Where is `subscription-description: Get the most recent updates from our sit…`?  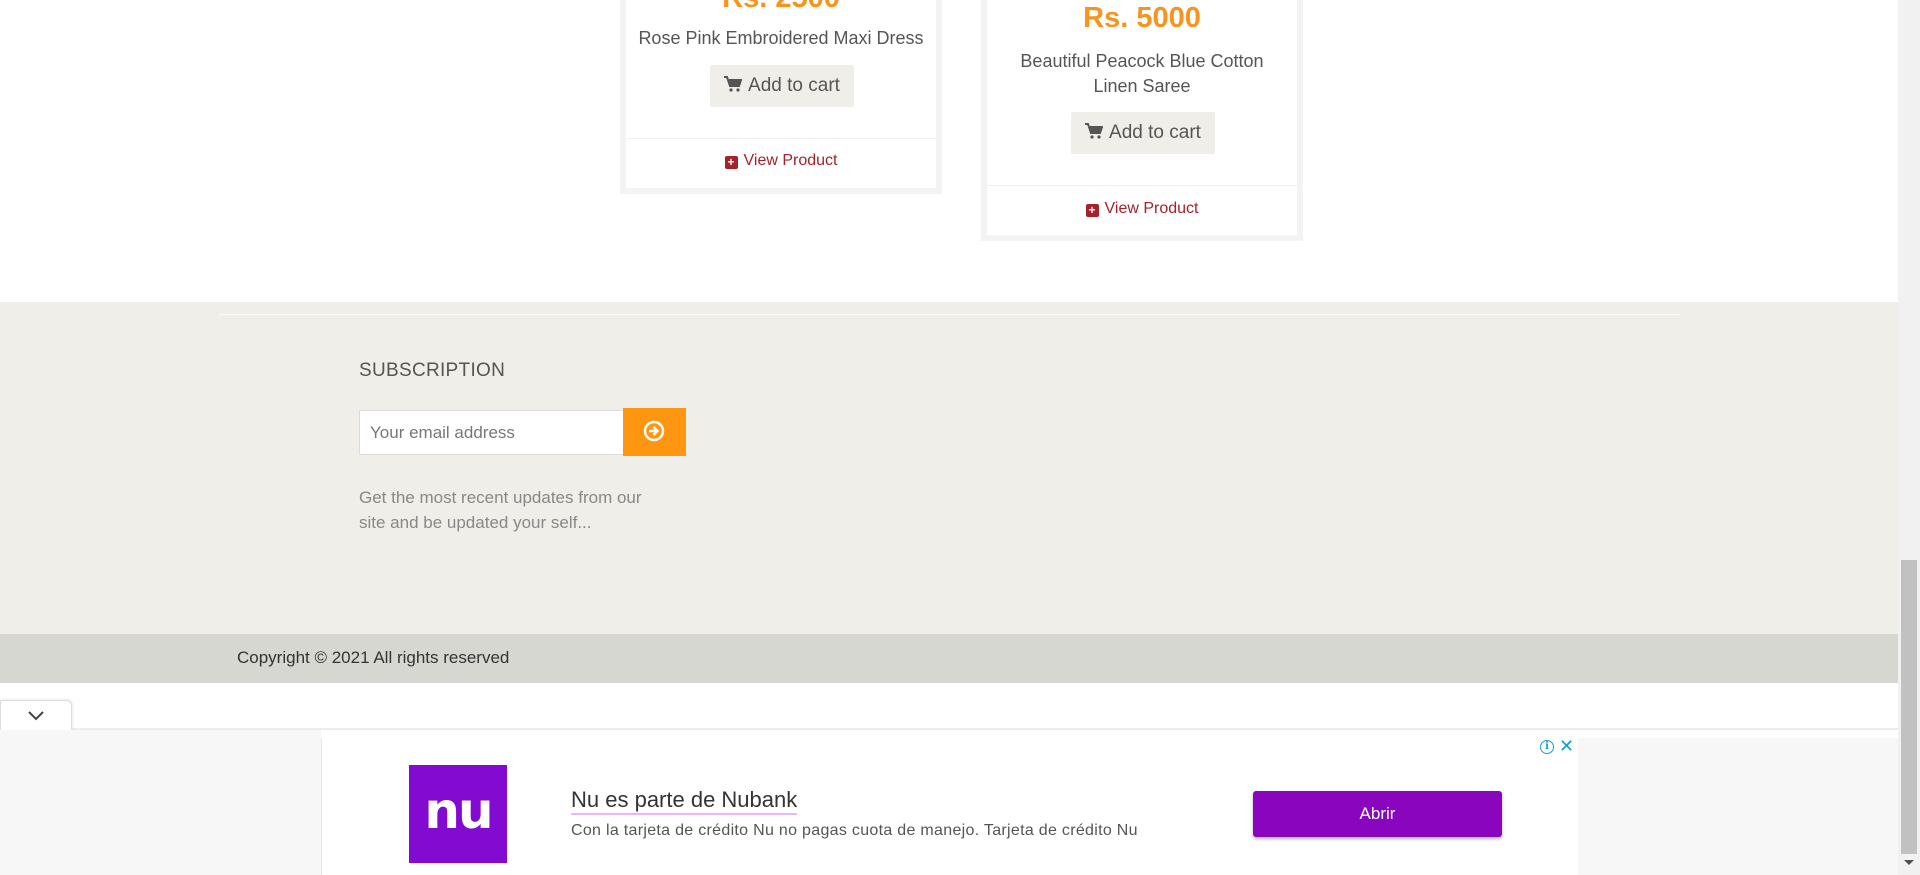 subscription-description: Get the most recent updates from our sit… is located at coordinates (500, 510).